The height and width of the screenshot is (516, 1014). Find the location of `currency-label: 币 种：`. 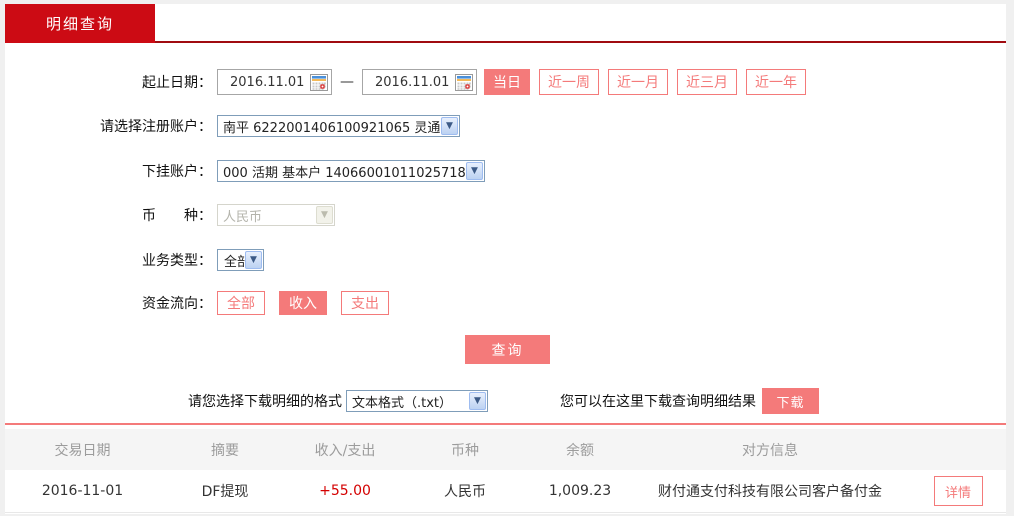

currency-label: 币 种： is located at coordinates (177, 216).